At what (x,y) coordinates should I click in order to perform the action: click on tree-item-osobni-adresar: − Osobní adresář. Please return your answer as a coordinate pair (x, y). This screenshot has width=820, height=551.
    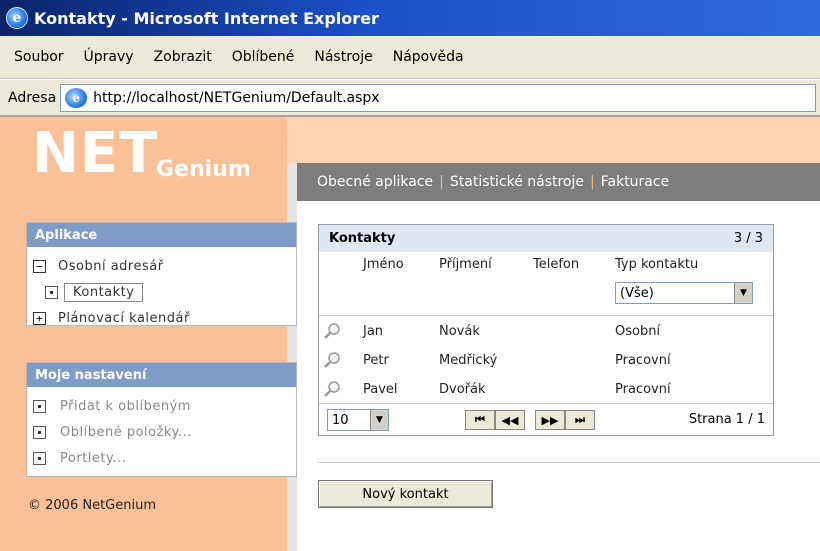
    Looking at the image, I should click on (161, 266).